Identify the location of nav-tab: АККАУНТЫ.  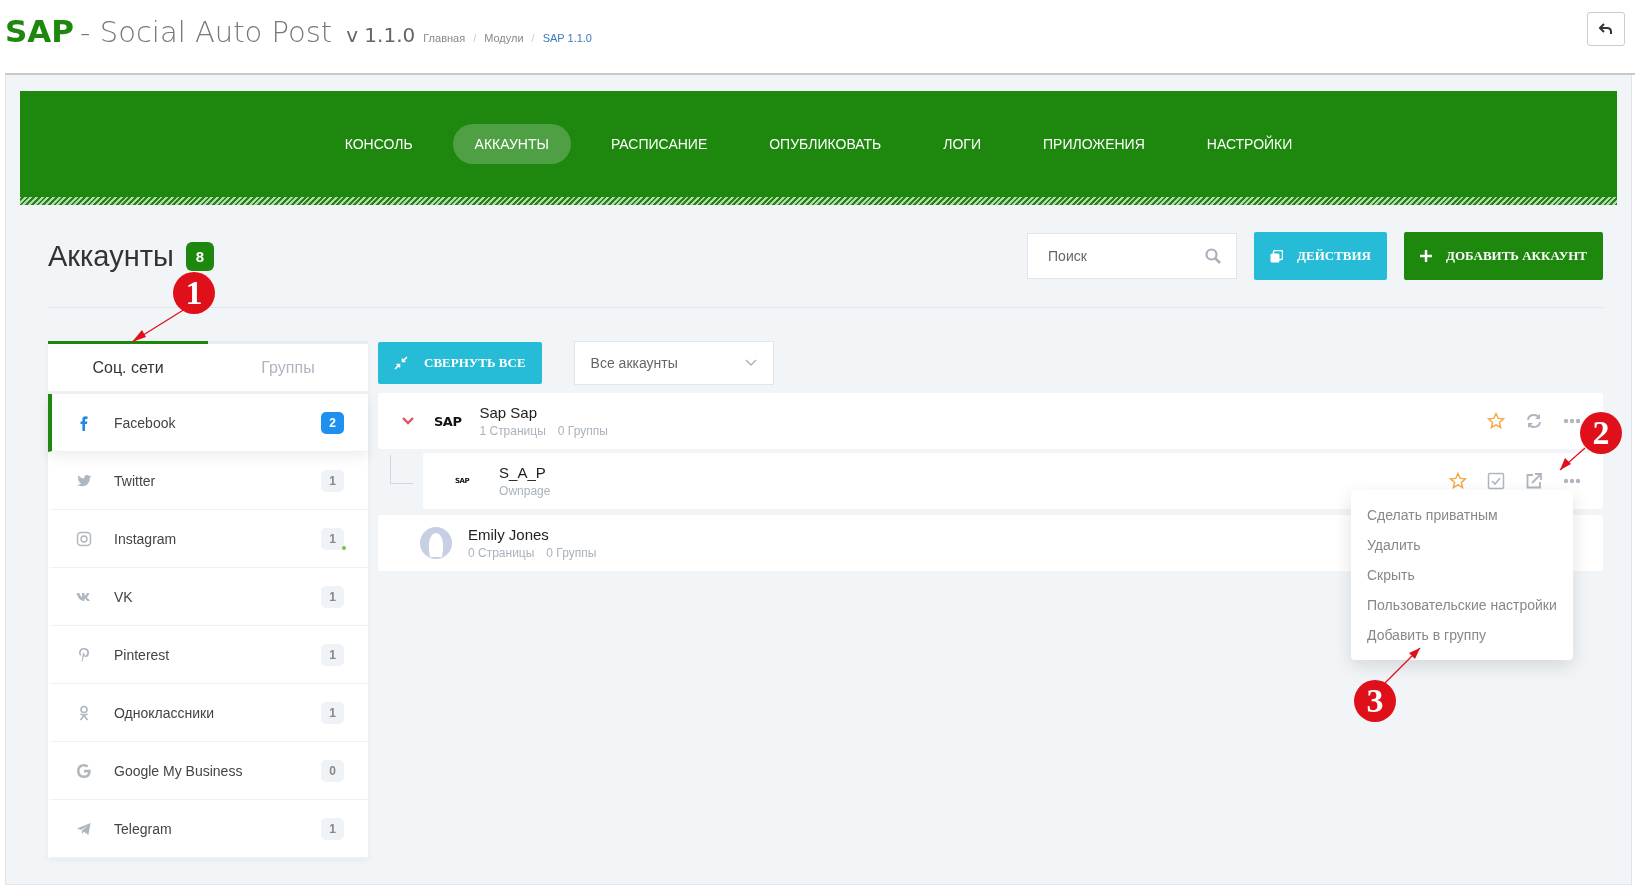
(511, 144).